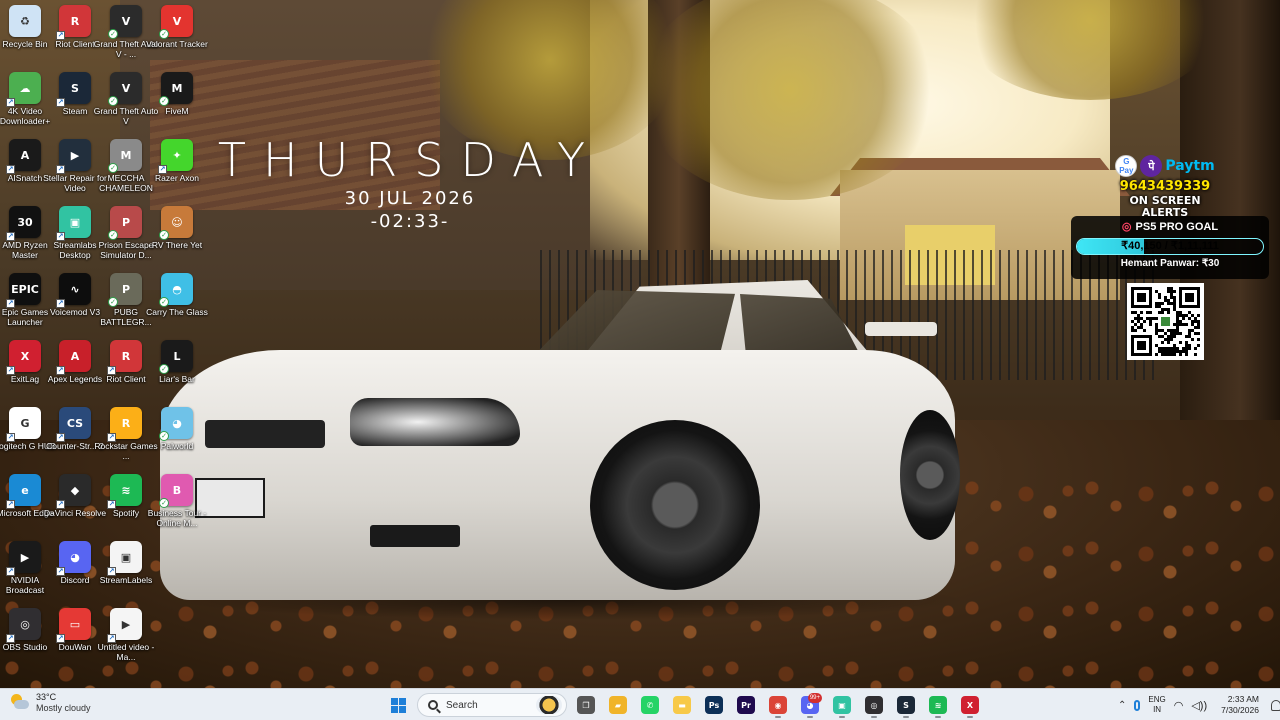 This screenshot has height=720, width=1280. Describe the element at coordinates (25, 21) in the screenshot. I see `recycle-bin-icon: ♻` at that location.